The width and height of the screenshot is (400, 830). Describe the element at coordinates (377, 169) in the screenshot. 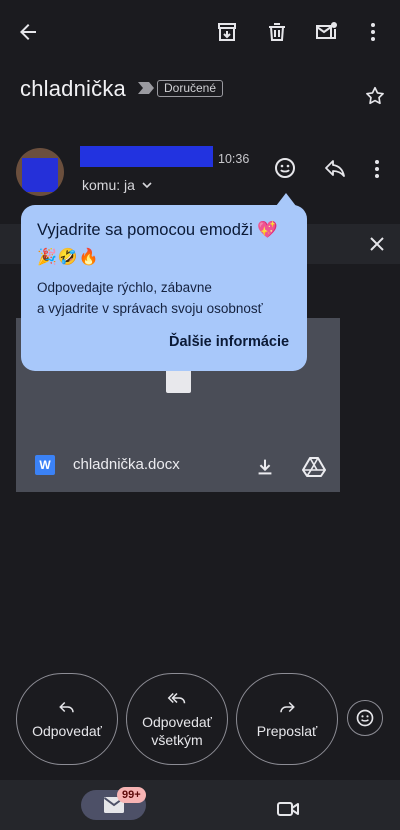

I see `message-more-vert-icon` at that location.